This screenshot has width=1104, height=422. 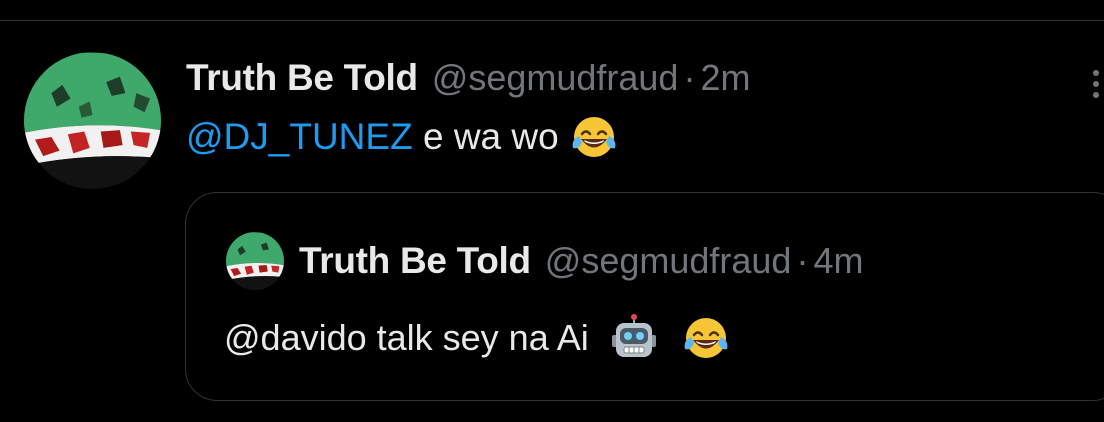 What do you see at coordinates (415, 261) in the screenshot?
I see `quoted-author-display-name: Truth Be Told` at bounding box center [415, 261].